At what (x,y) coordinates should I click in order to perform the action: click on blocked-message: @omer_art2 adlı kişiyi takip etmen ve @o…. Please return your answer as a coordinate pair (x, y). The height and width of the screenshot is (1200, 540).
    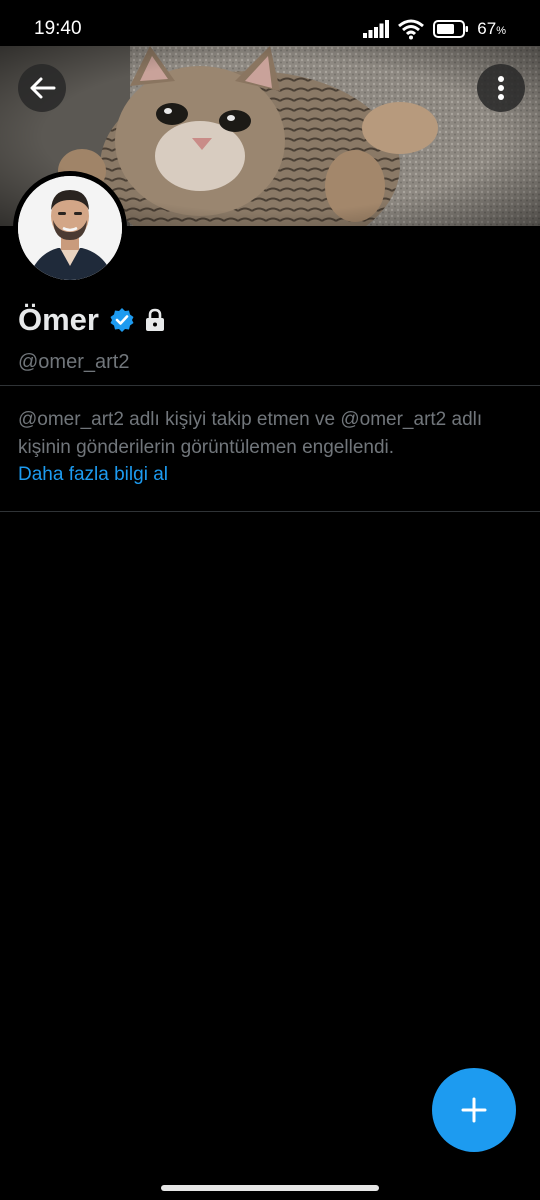
    Looking at the image, I should click on (250, 433).